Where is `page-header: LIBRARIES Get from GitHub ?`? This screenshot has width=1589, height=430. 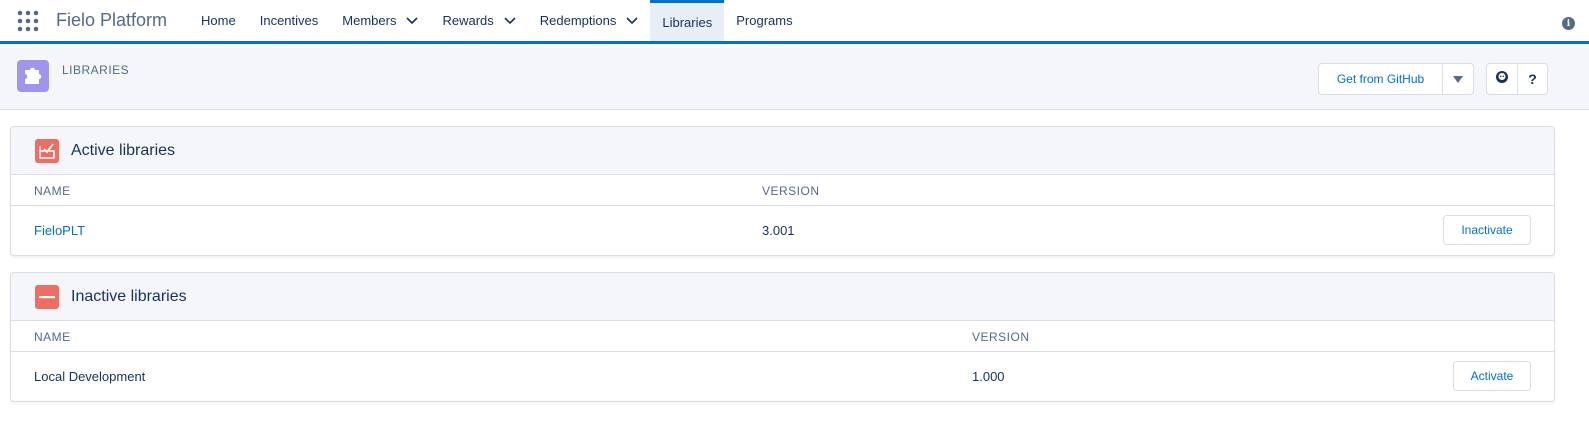 page-header: LIBRARIES Get from GitHub ? is located at coordinates (794, 78).